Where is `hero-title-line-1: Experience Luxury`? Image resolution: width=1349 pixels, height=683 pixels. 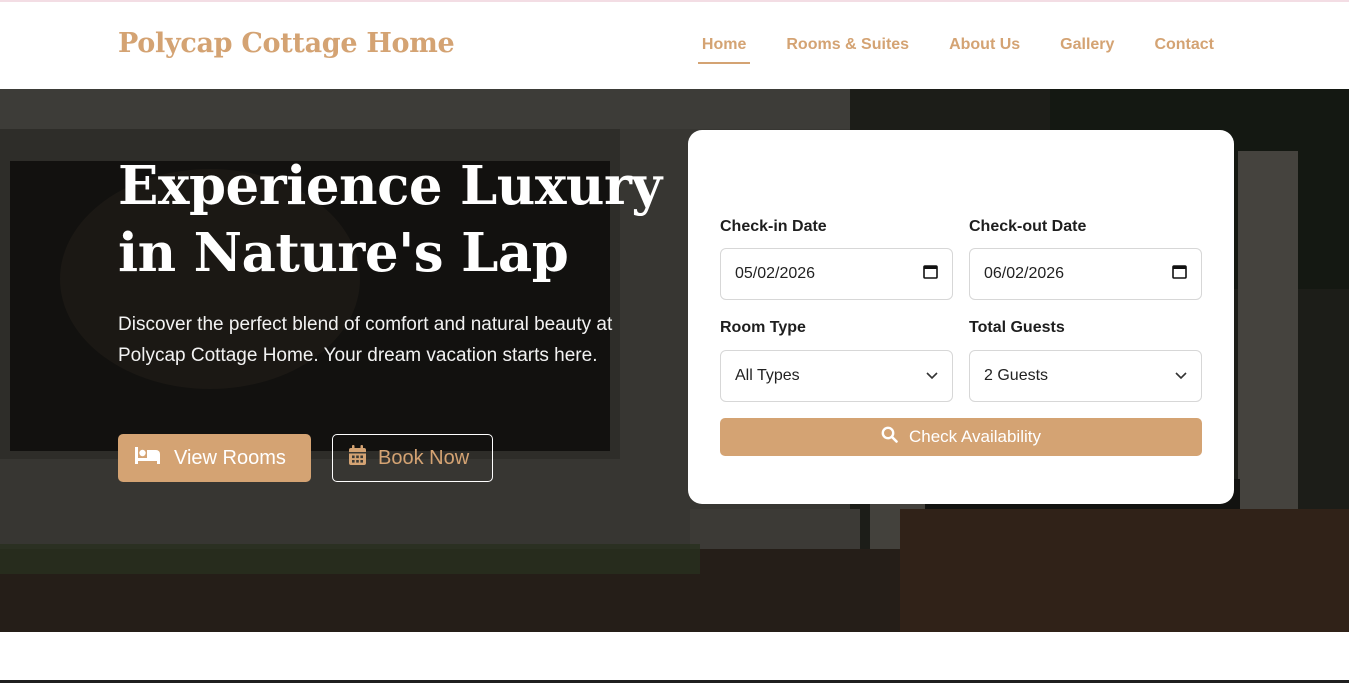
hero-title-line-1: Experience Luxury is located at coordinates (390, 186).